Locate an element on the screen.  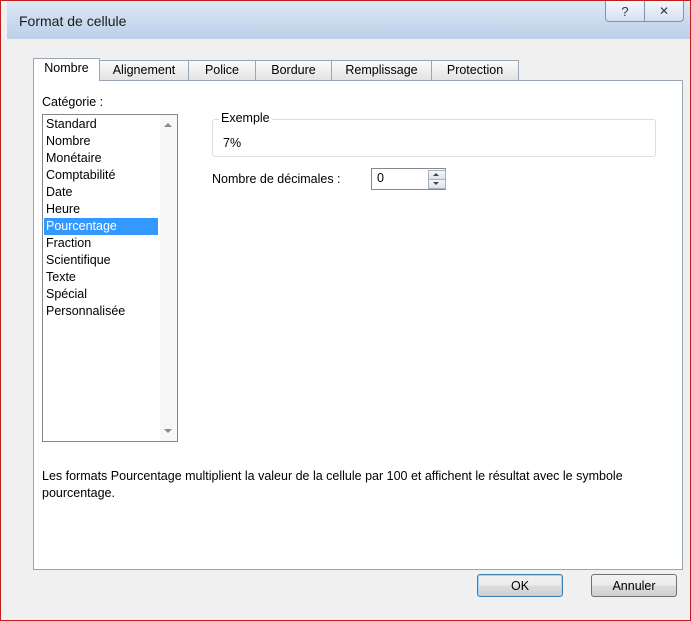
category-scrollbar is located at coordinates (168, 278).